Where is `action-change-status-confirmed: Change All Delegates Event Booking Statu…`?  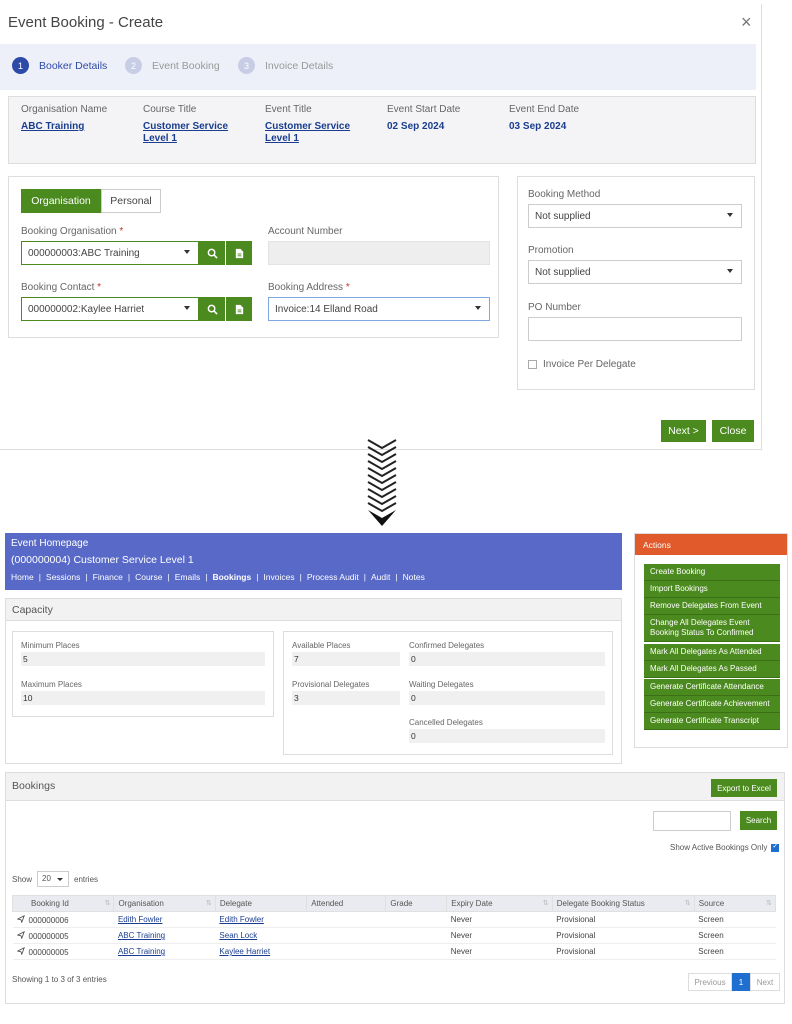
action-change-status-confirmed: Change All Delegates Event Booking Statu… is located at coordinates (712, 628).